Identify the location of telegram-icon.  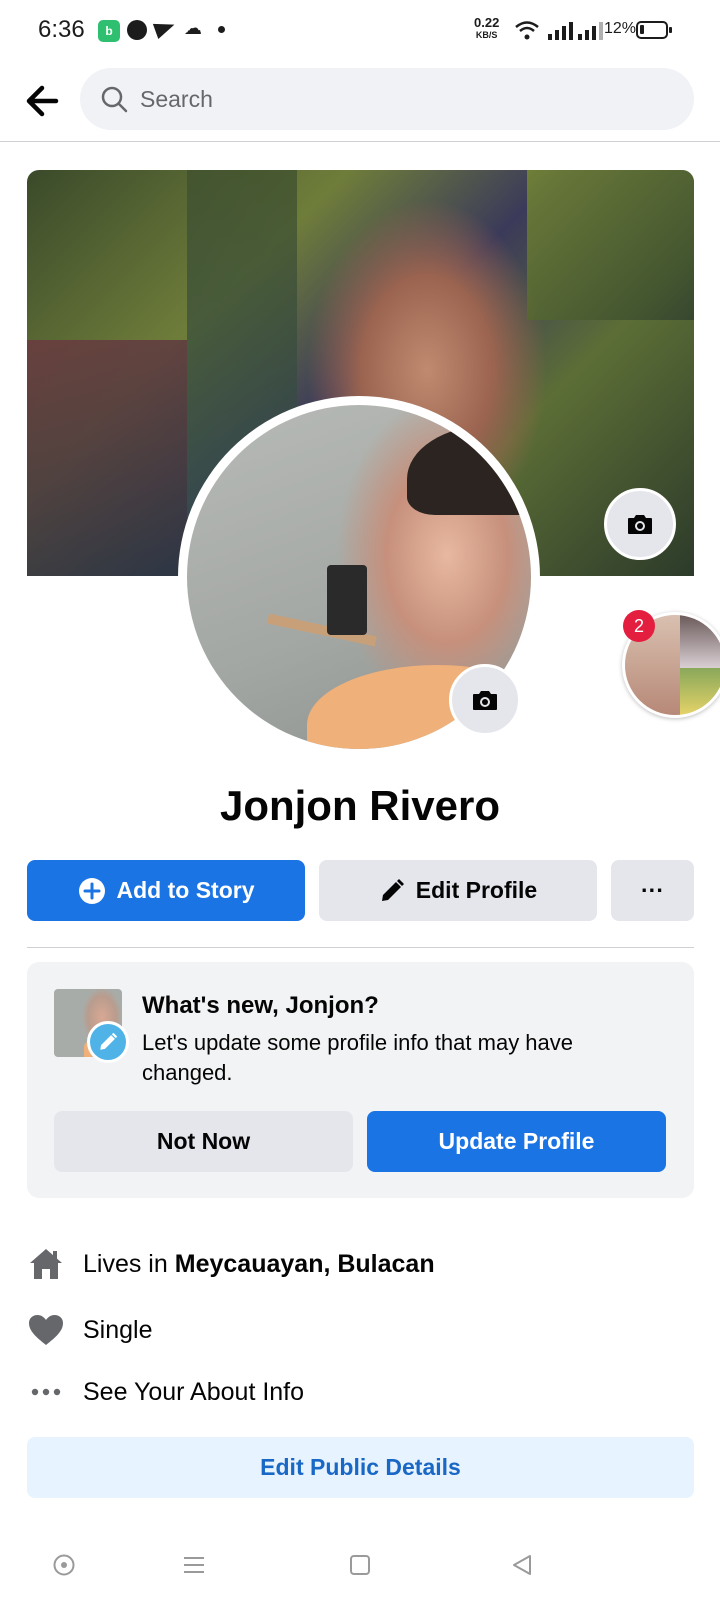
(165, 28).